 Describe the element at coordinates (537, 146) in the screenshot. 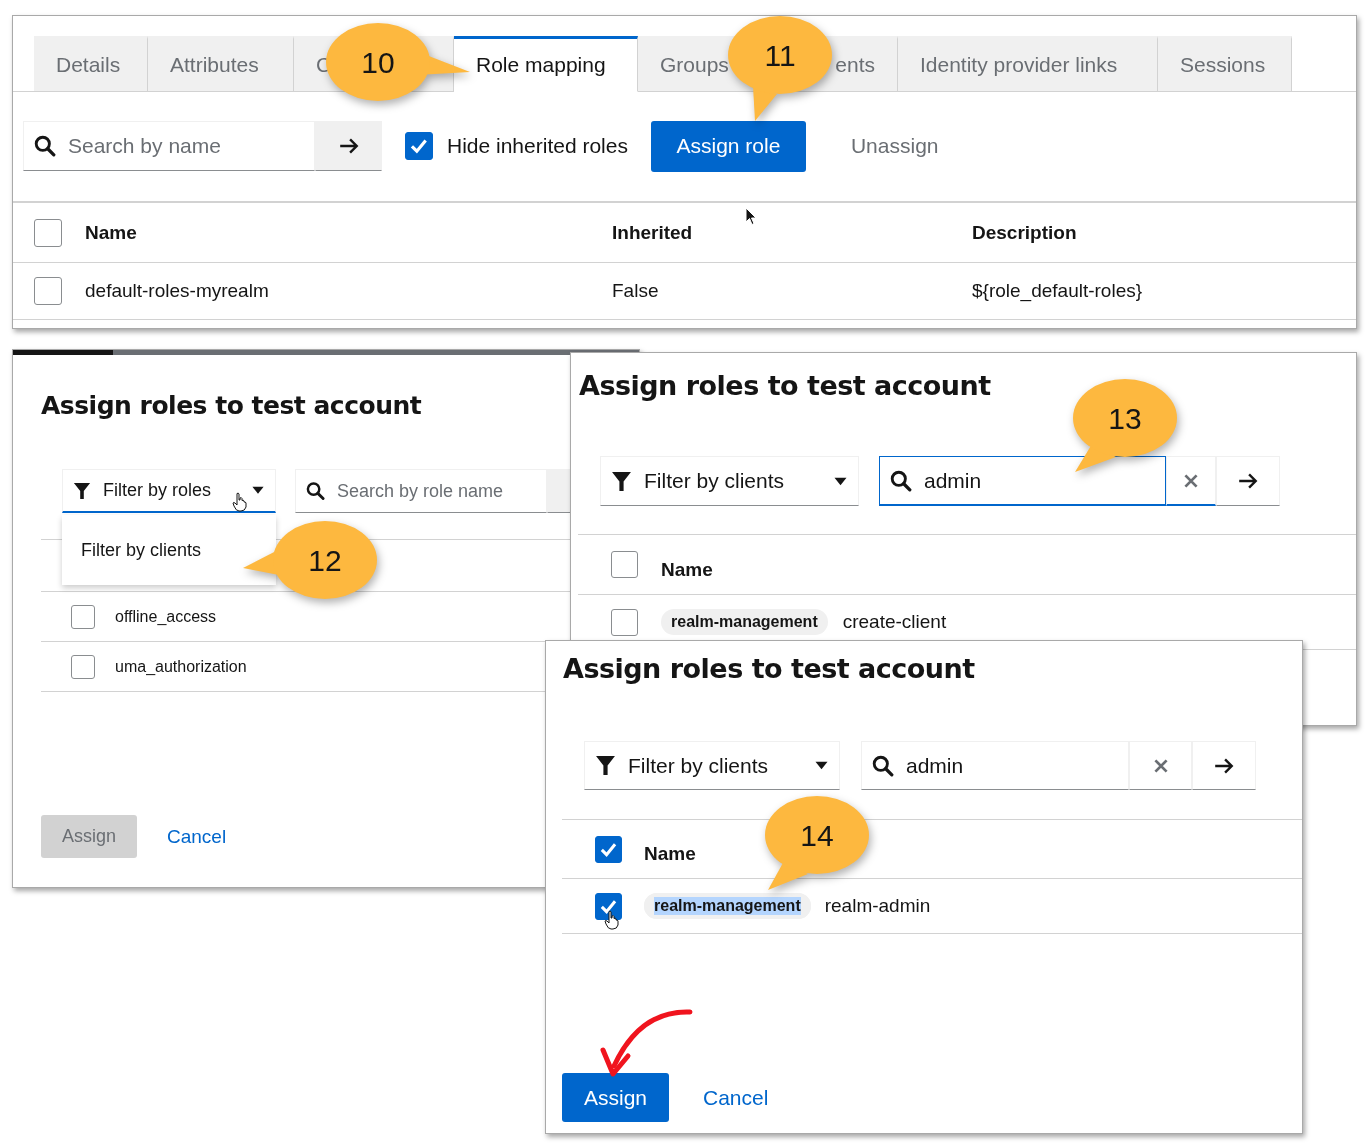

I see `checkbox-label: Hide inherited roles` at that location.